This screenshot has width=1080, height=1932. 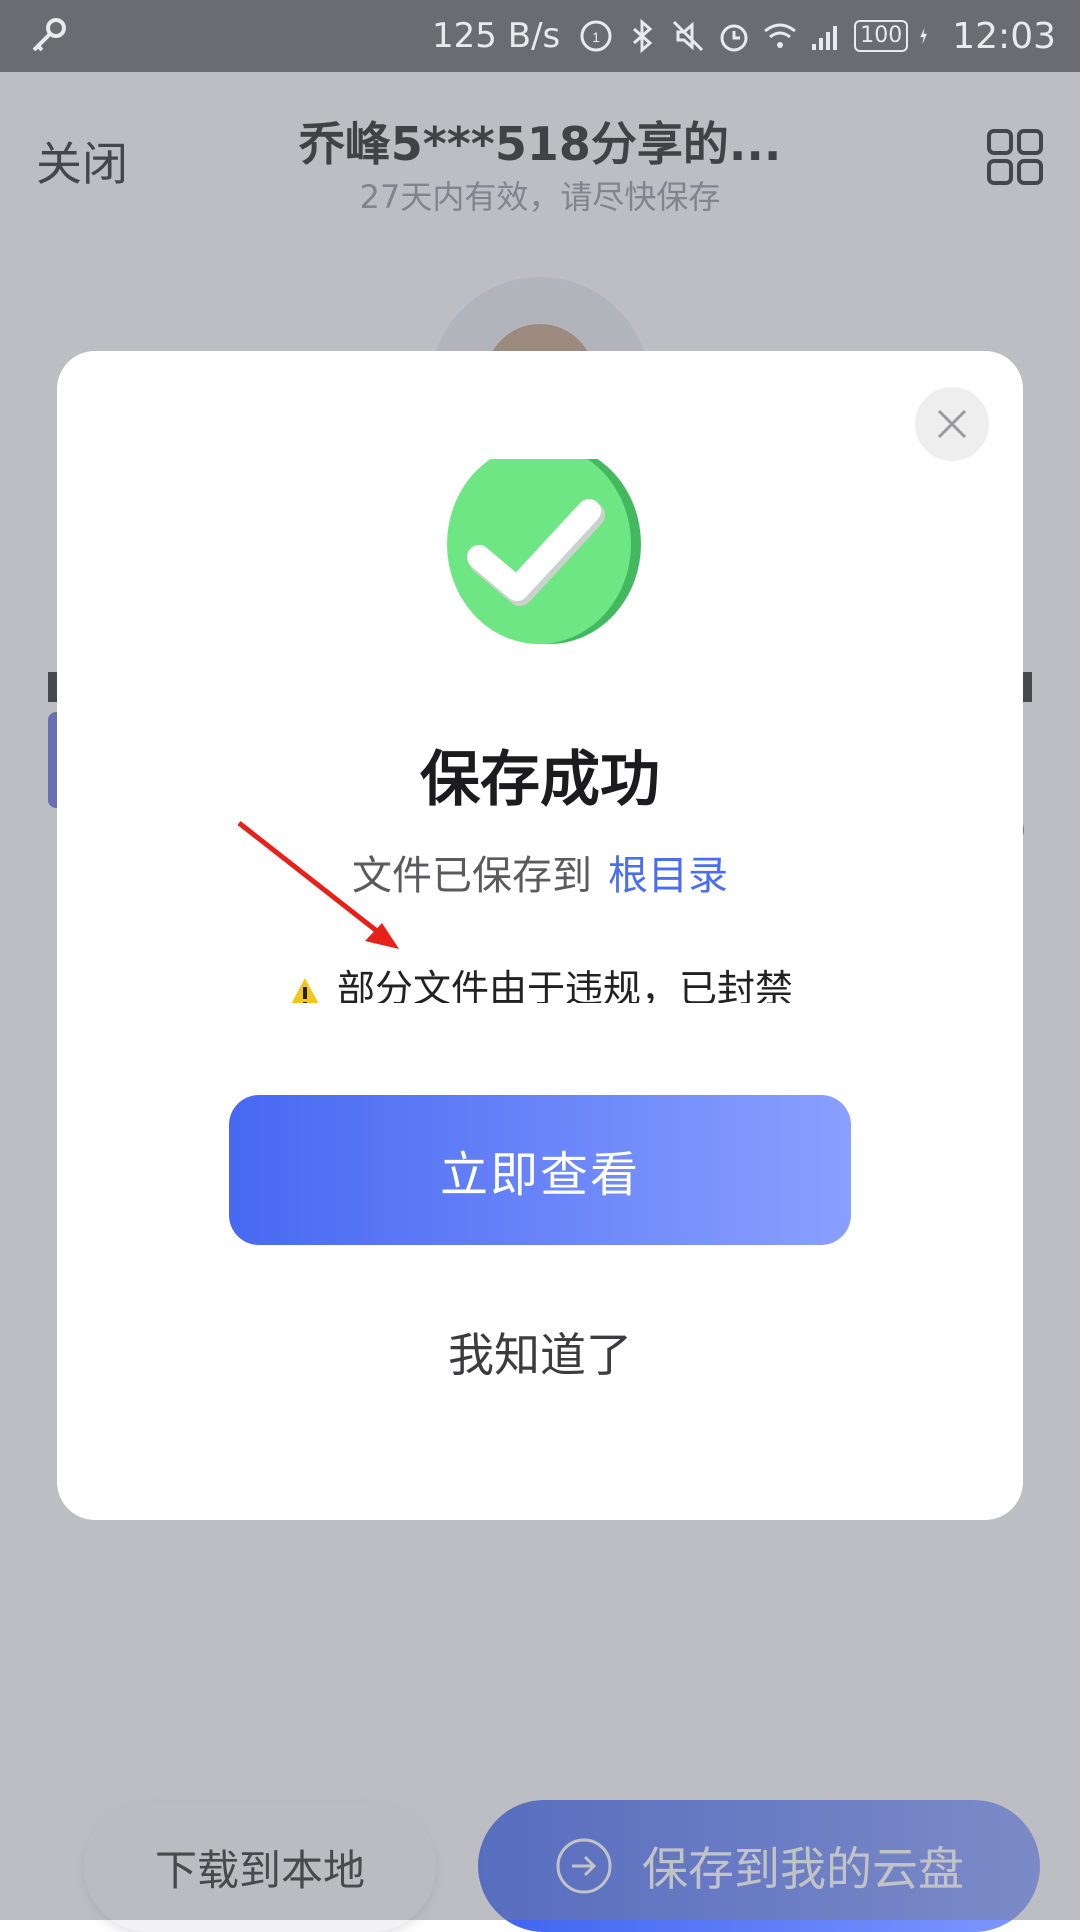 I want to click on got-it-button: 我知道了, so click(x=540, y=1352).